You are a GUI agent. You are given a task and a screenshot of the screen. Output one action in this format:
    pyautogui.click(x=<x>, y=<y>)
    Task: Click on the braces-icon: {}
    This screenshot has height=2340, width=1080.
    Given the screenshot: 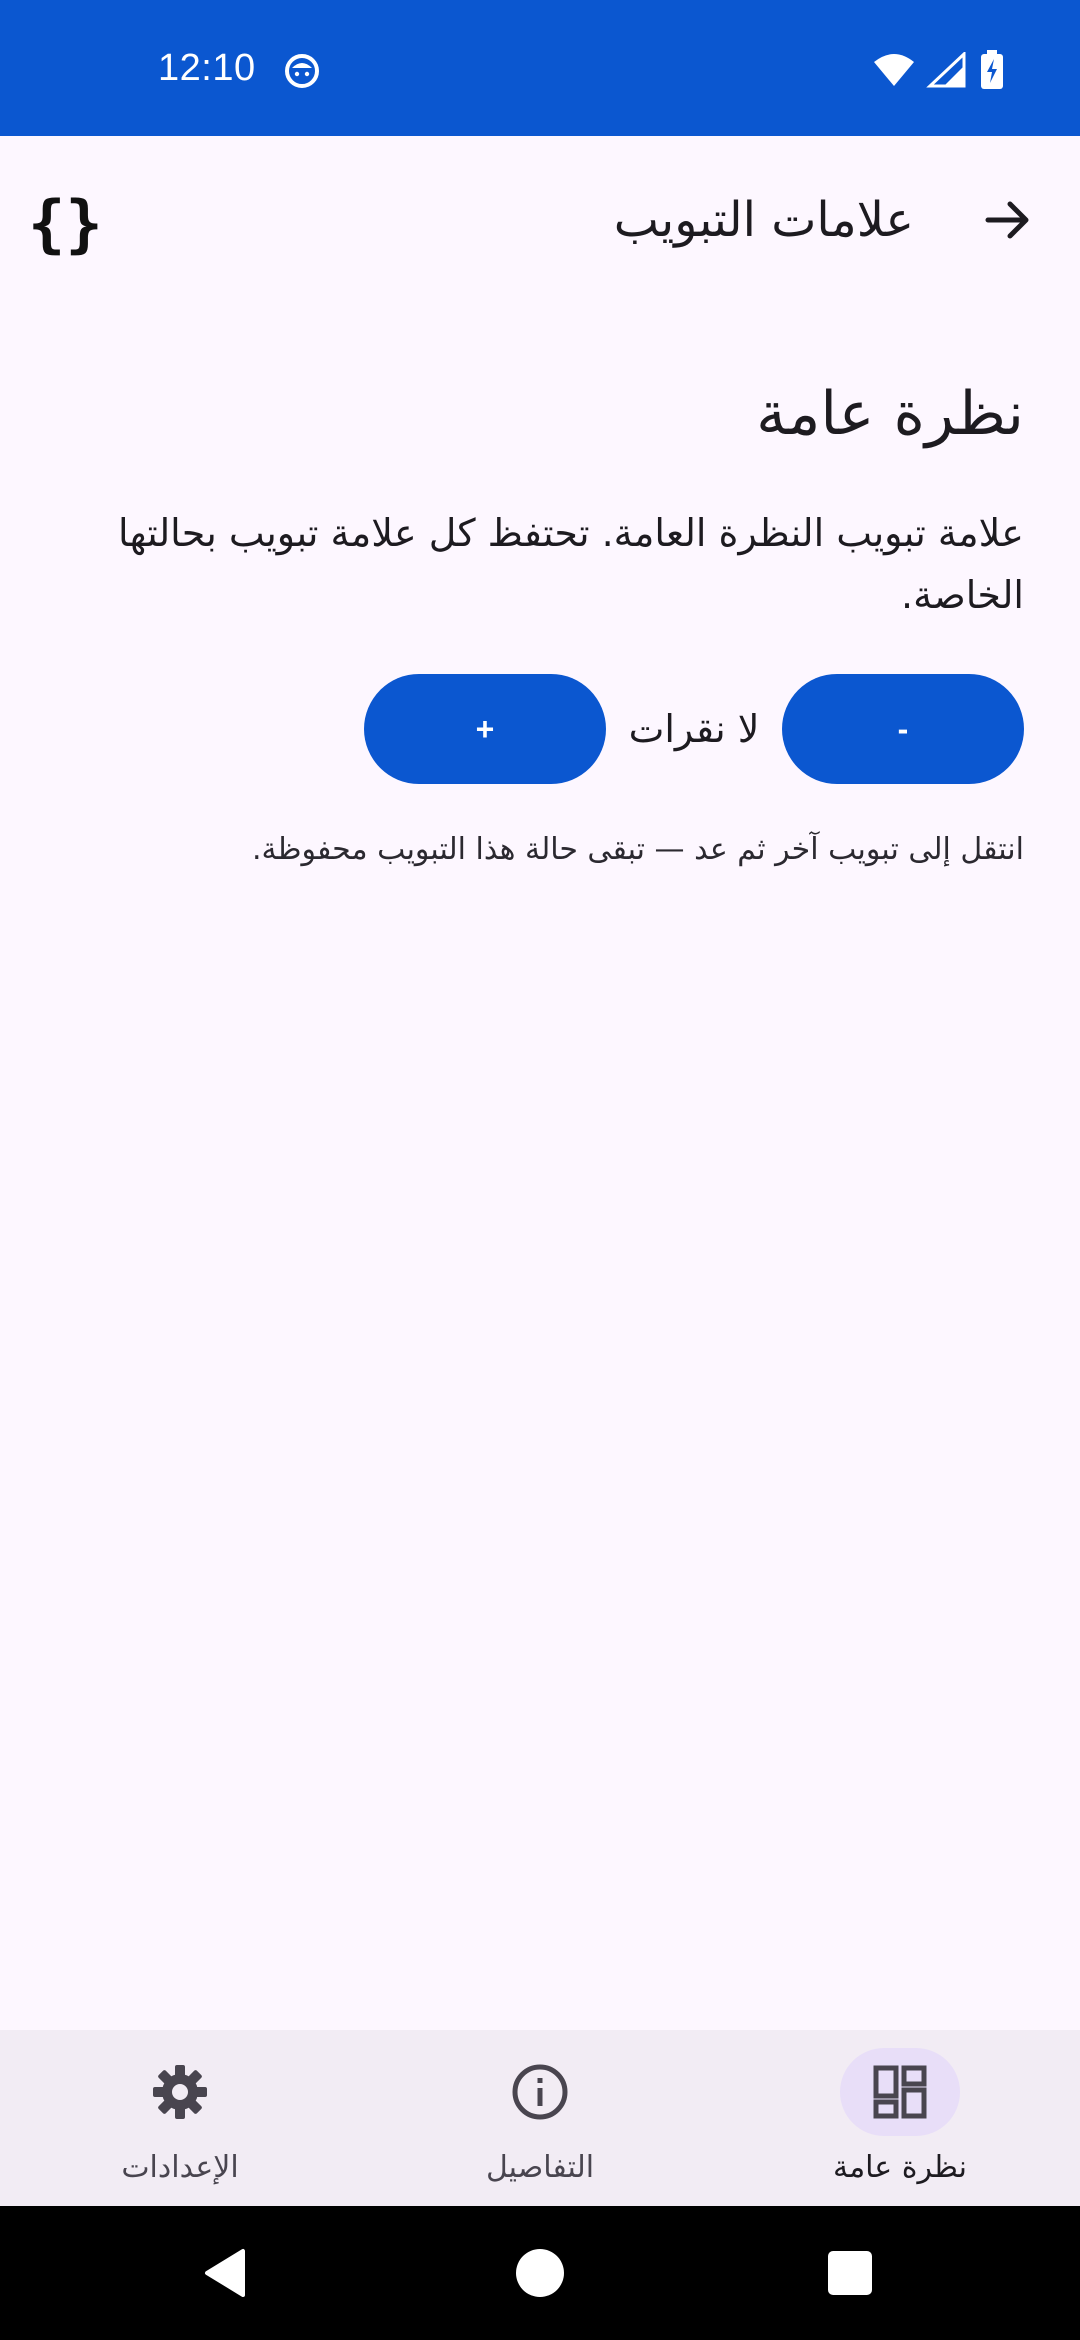 What is the action you would take?
    pyautogui.click(x=78, y=224)
    